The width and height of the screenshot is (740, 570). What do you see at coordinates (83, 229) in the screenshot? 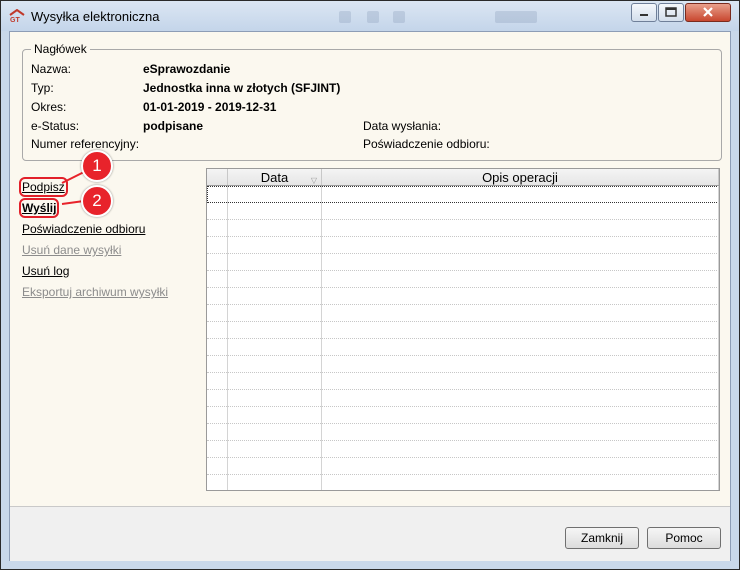
I see `action-poswiadczenie-odbioru: Poświadczenie odbioru` at bounding box center [83, 229].